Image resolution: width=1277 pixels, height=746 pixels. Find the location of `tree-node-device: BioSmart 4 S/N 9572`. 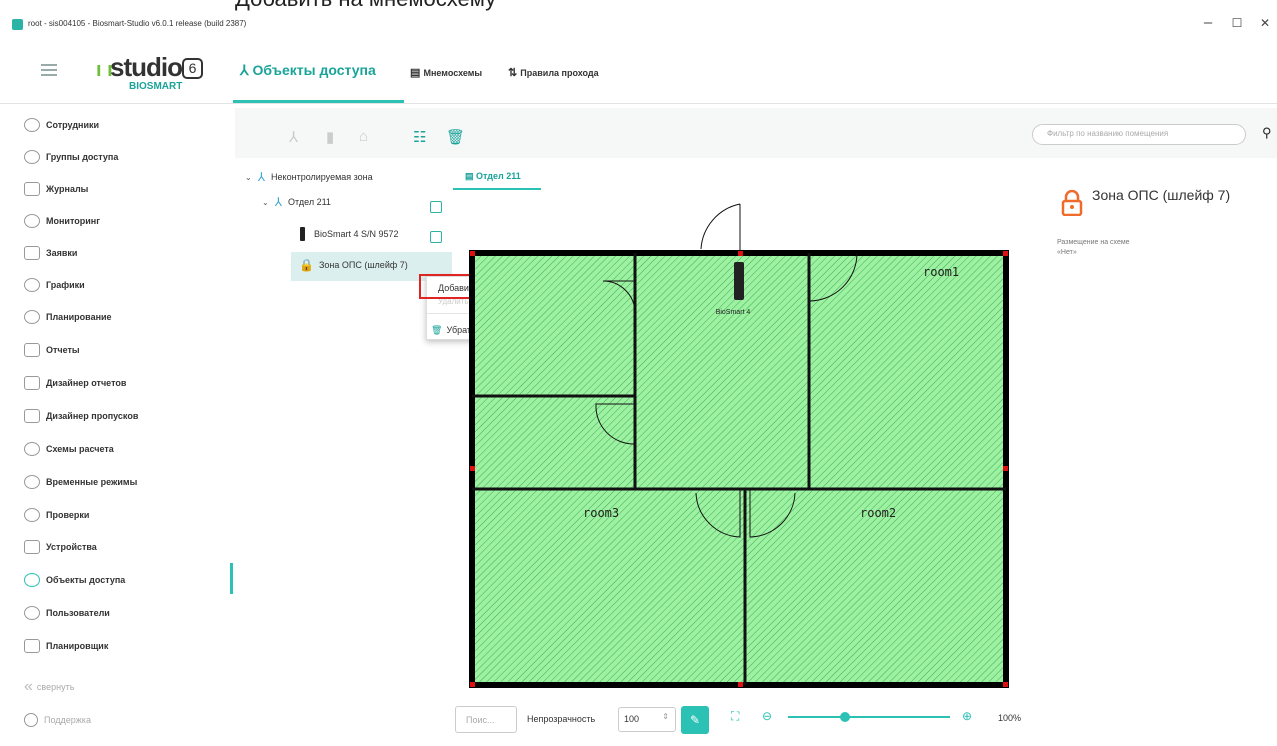

tree-node-device: BioSmart 4 S/N 9572 is located at coordinates (349, 234).